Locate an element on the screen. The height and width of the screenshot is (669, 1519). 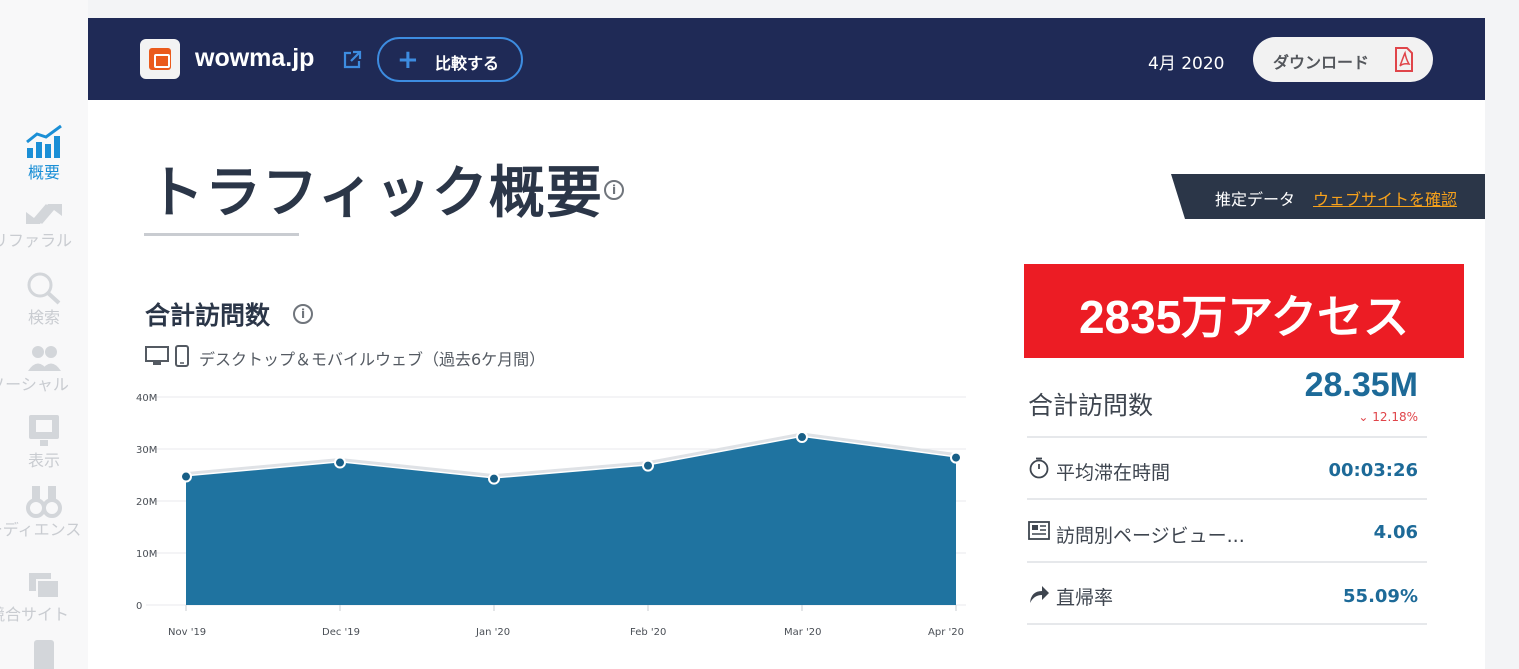
sidebar-nav: 概要 リファラル 検索 ソーシャル 表示 is located at coordinates (44, 334).